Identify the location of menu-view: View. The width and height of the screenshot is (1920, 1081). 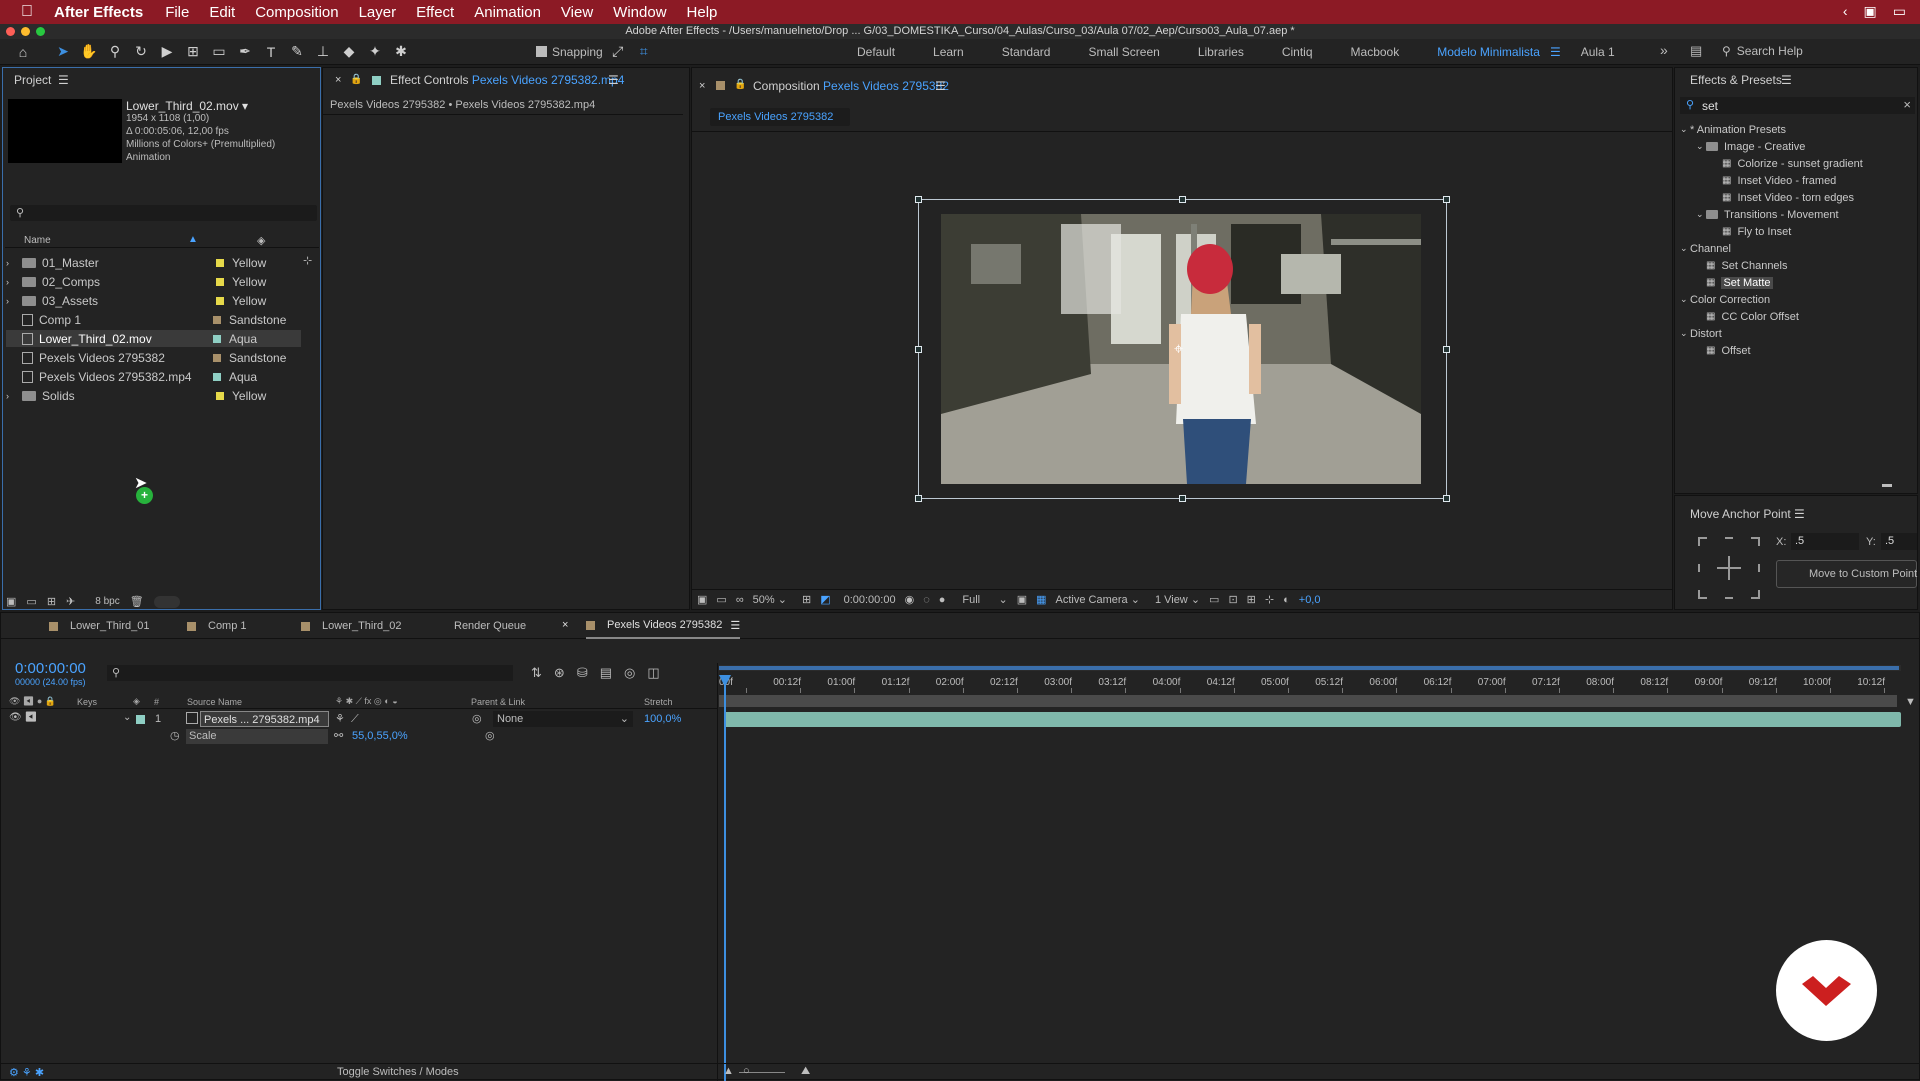
(577, 12).